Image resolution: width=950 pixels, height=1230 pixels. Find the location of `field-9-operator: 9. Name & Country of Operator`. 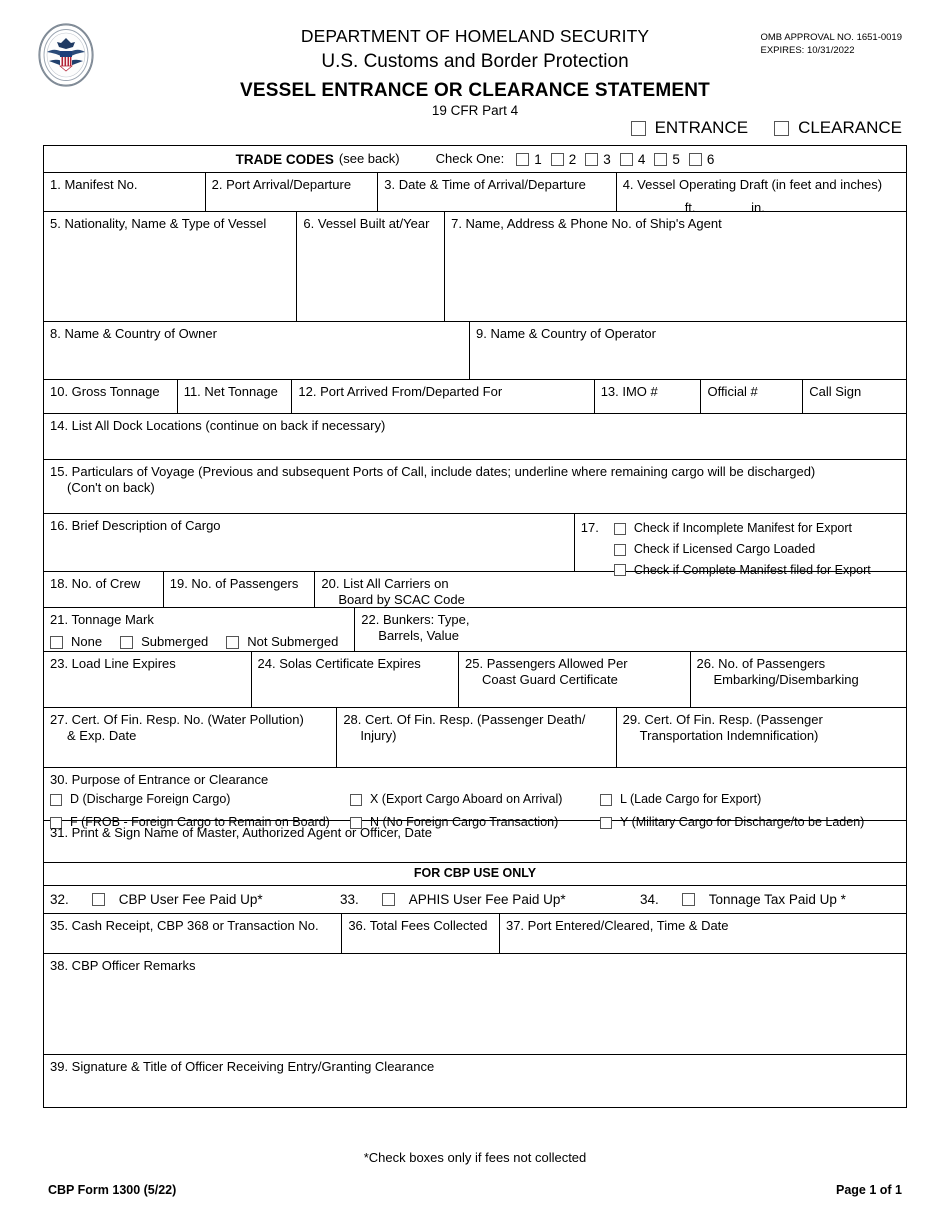

field-9-operator: 9. Name & Country of Operator is located at coordinates (688, 350).